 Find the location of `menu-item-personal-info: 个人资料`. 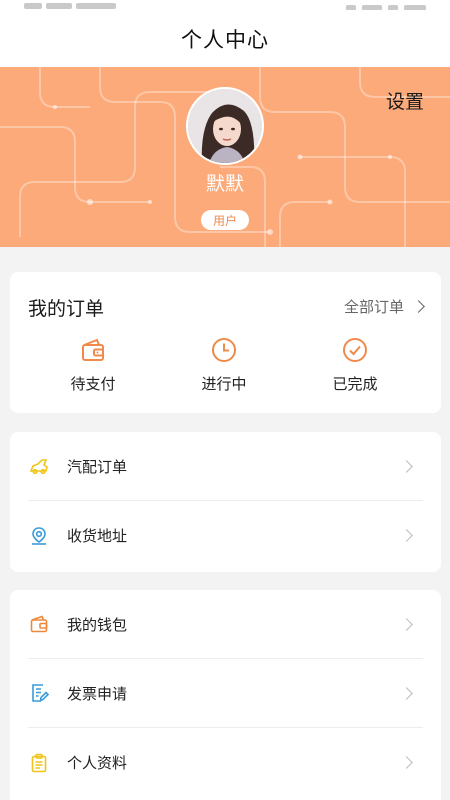

menu-item-personal-info: 个人资料 is located at coordinates (225, 762).